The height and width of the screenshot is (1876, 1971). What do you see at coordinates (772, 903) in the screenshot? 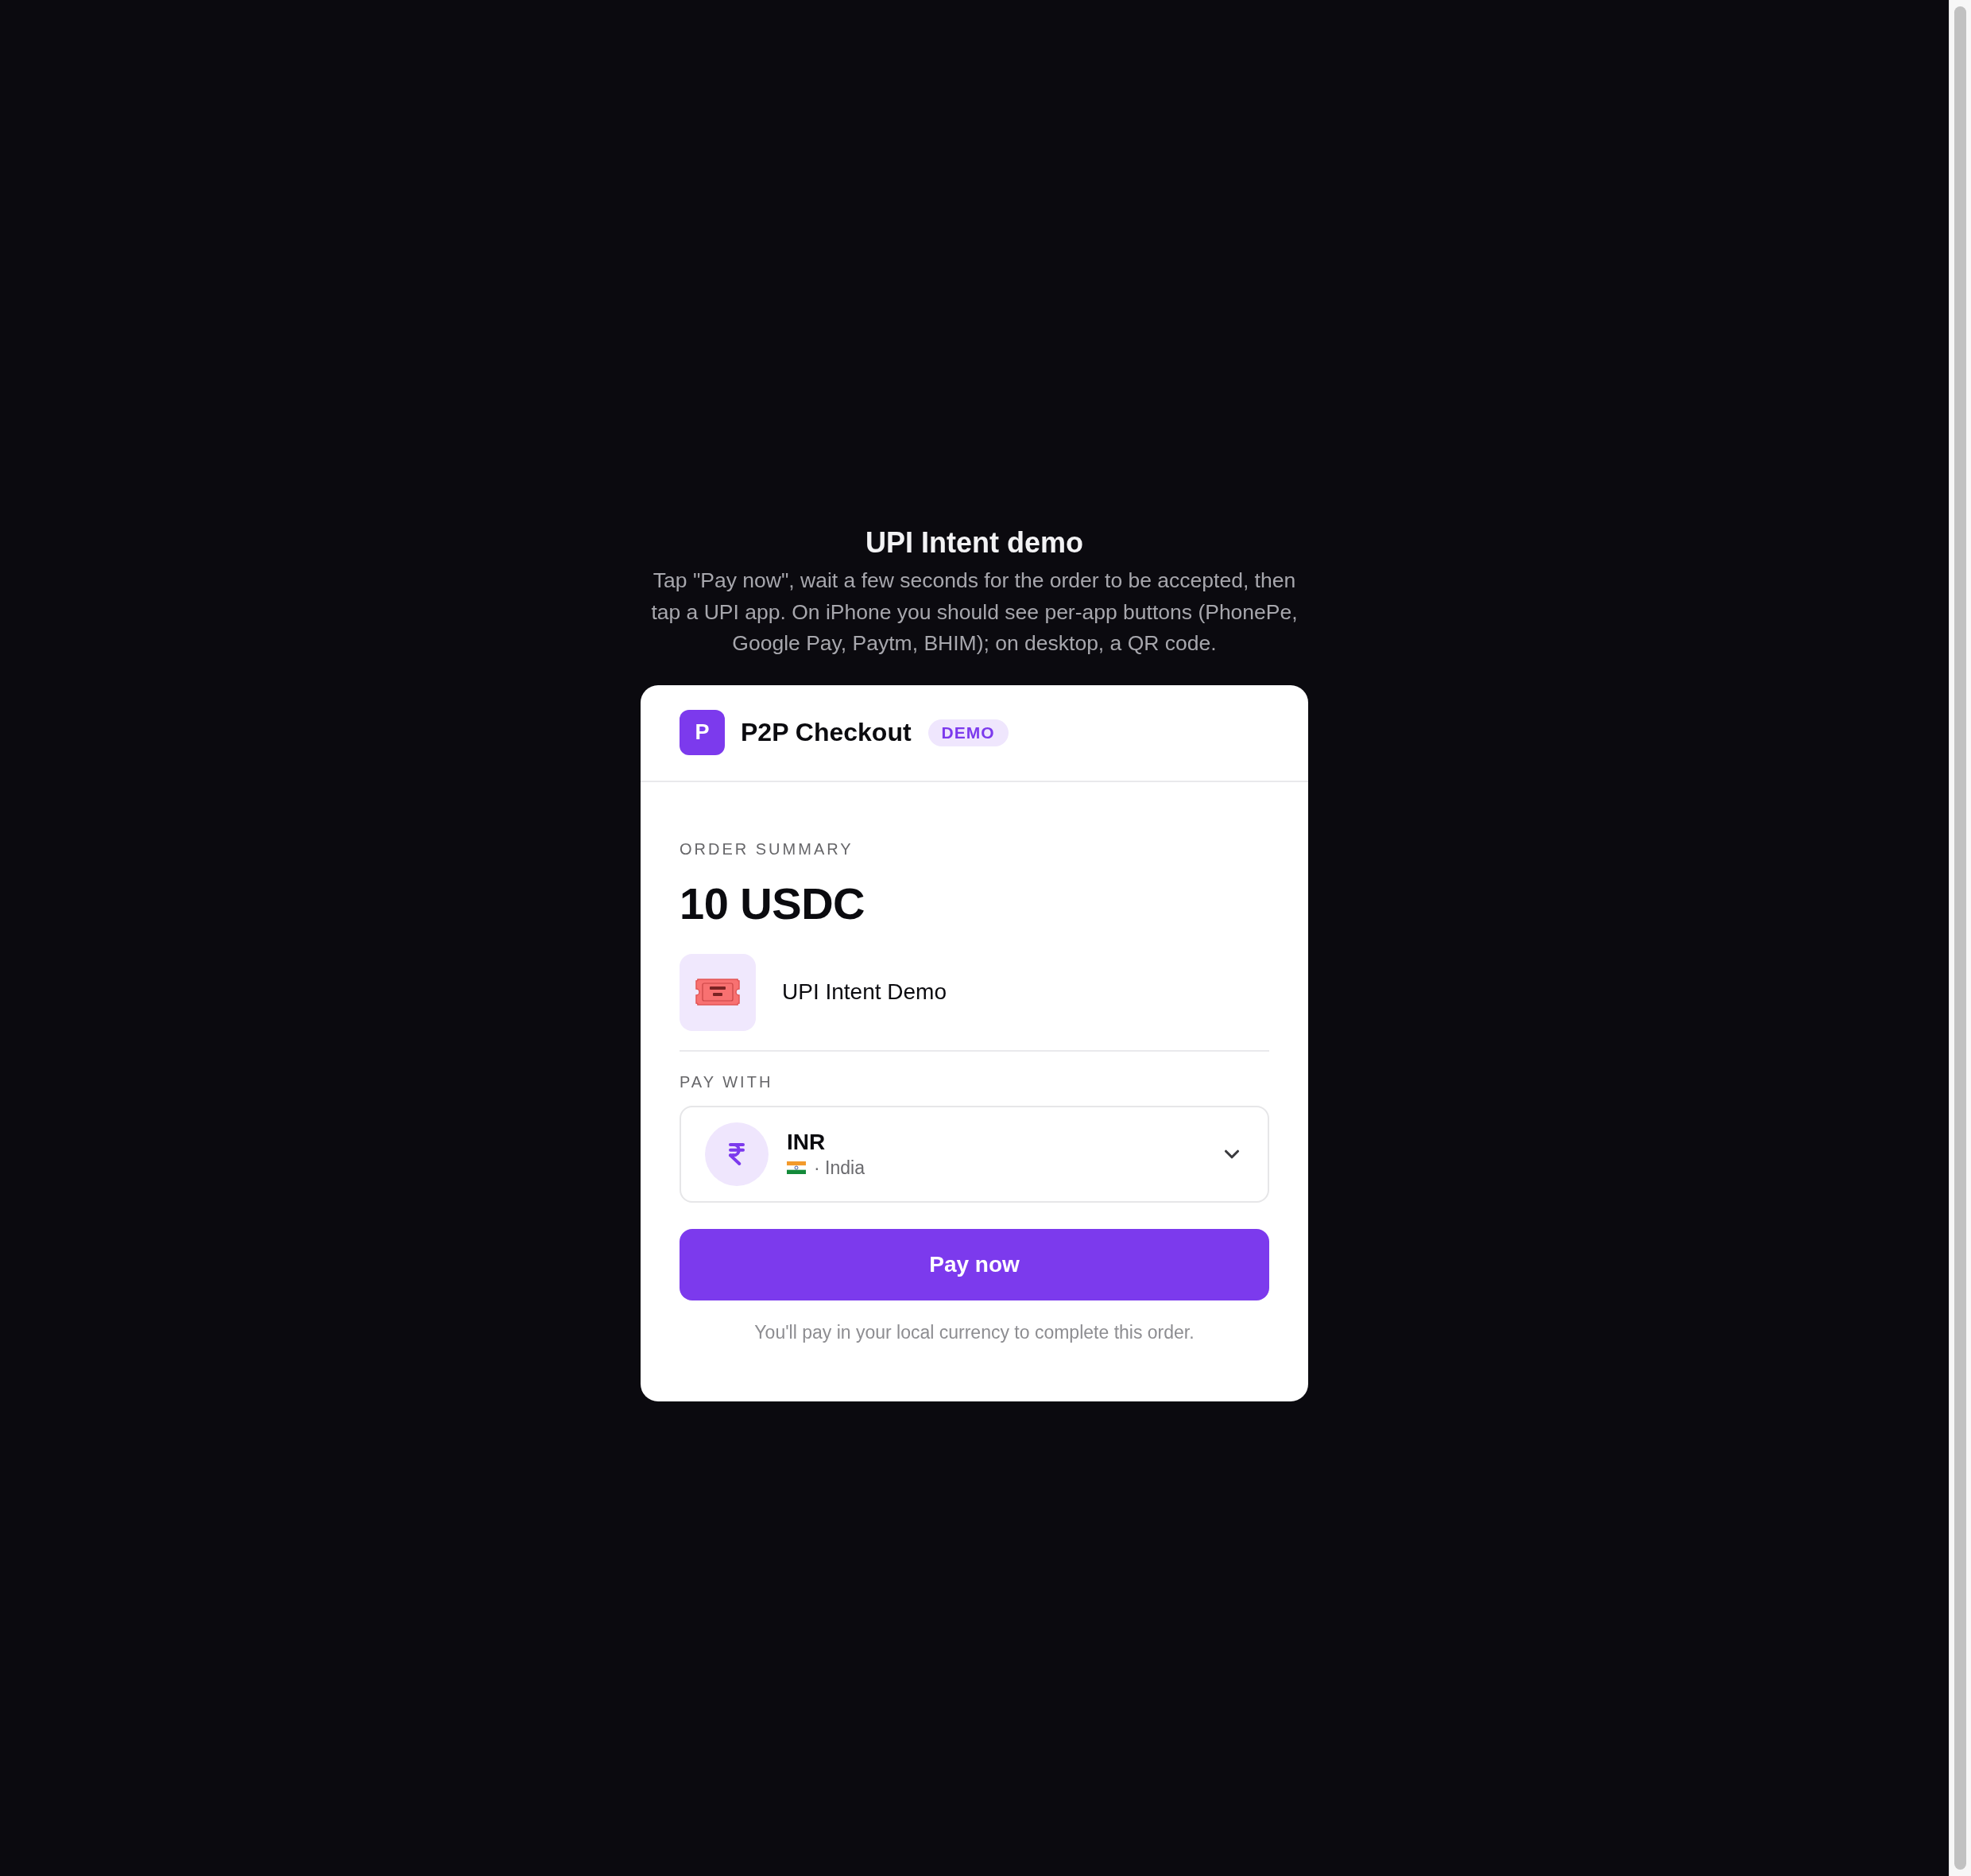
I see `order-amount: 10 USDC` at bounding box center [772, 903].